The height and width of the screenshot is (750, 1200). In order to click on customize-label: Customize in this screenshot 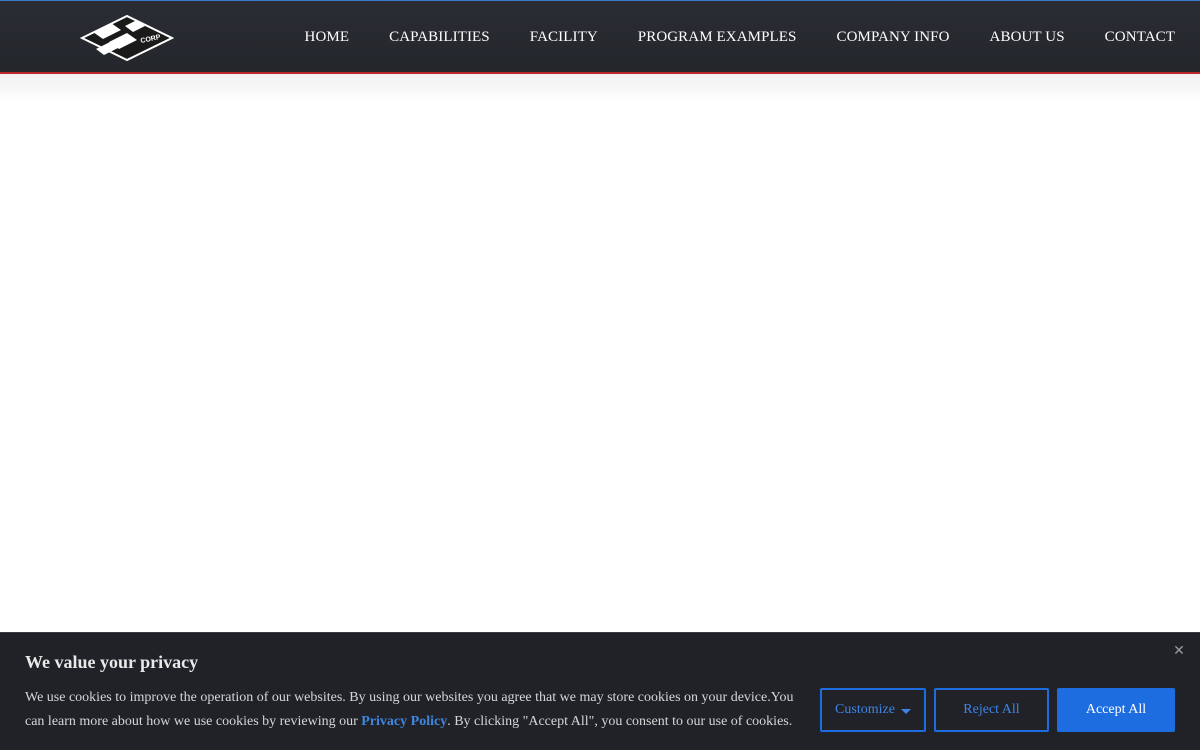, I will do `click(865, 709)`.